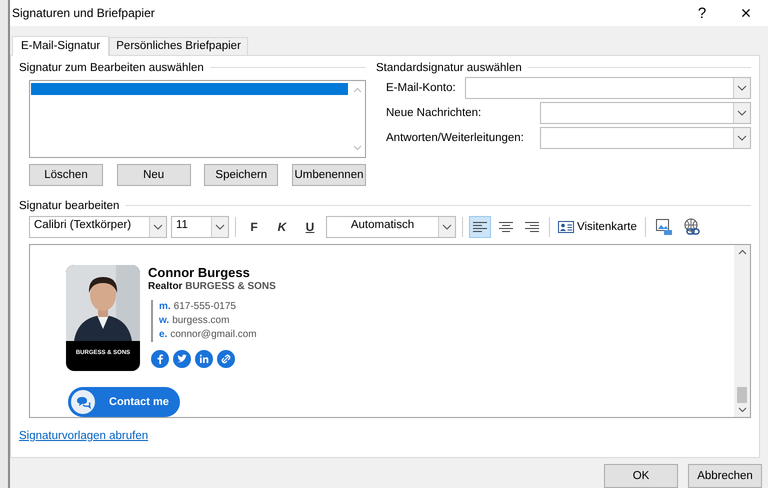  I want to click on chat-bubbles-icon, so click(83, 402).